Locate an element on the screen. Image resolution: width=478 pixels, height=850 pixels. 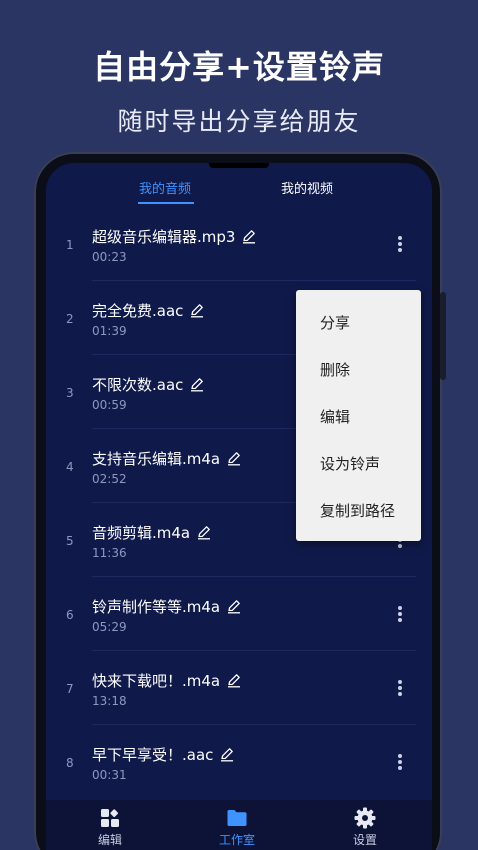
context-menu: 分享 删除 编辑 设为铃声 复制到路径 is located at coordinates (358, 415).